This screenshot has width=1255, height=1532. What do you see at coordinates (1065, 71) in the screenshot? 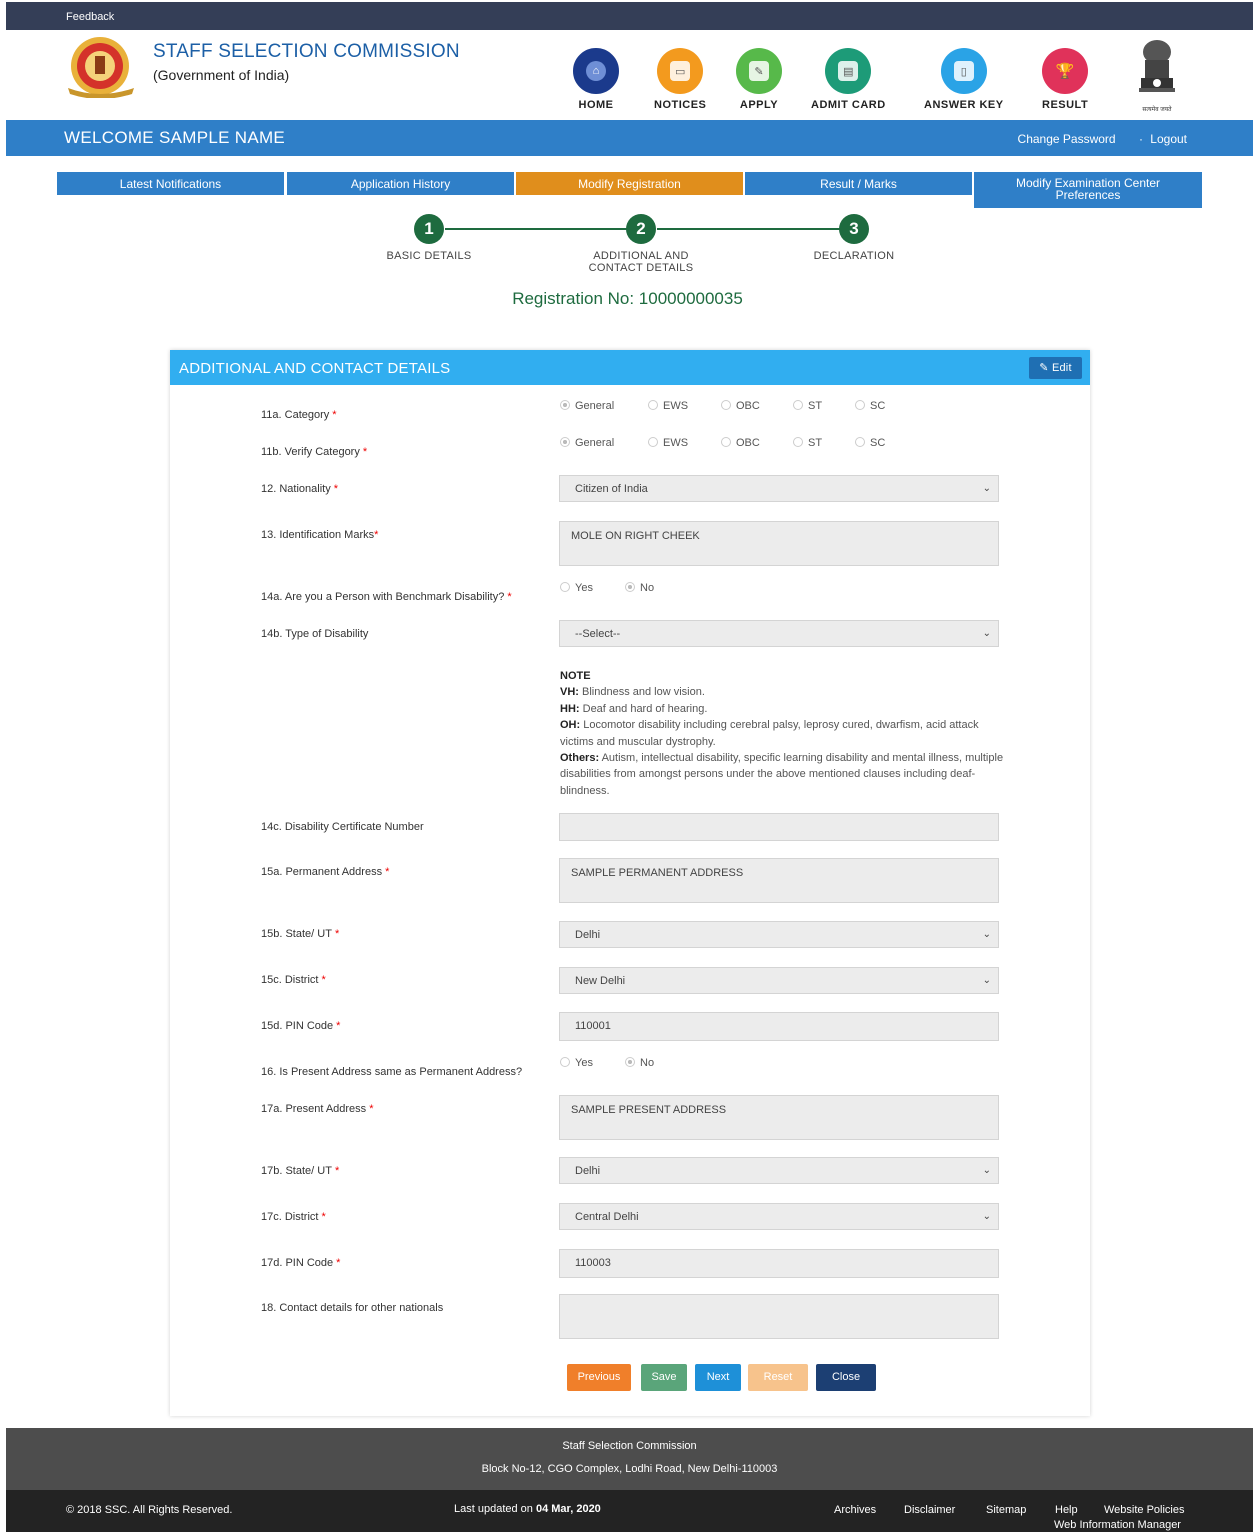
I see `trophy-icon: 🏆` at bounding box center [1065, 71].